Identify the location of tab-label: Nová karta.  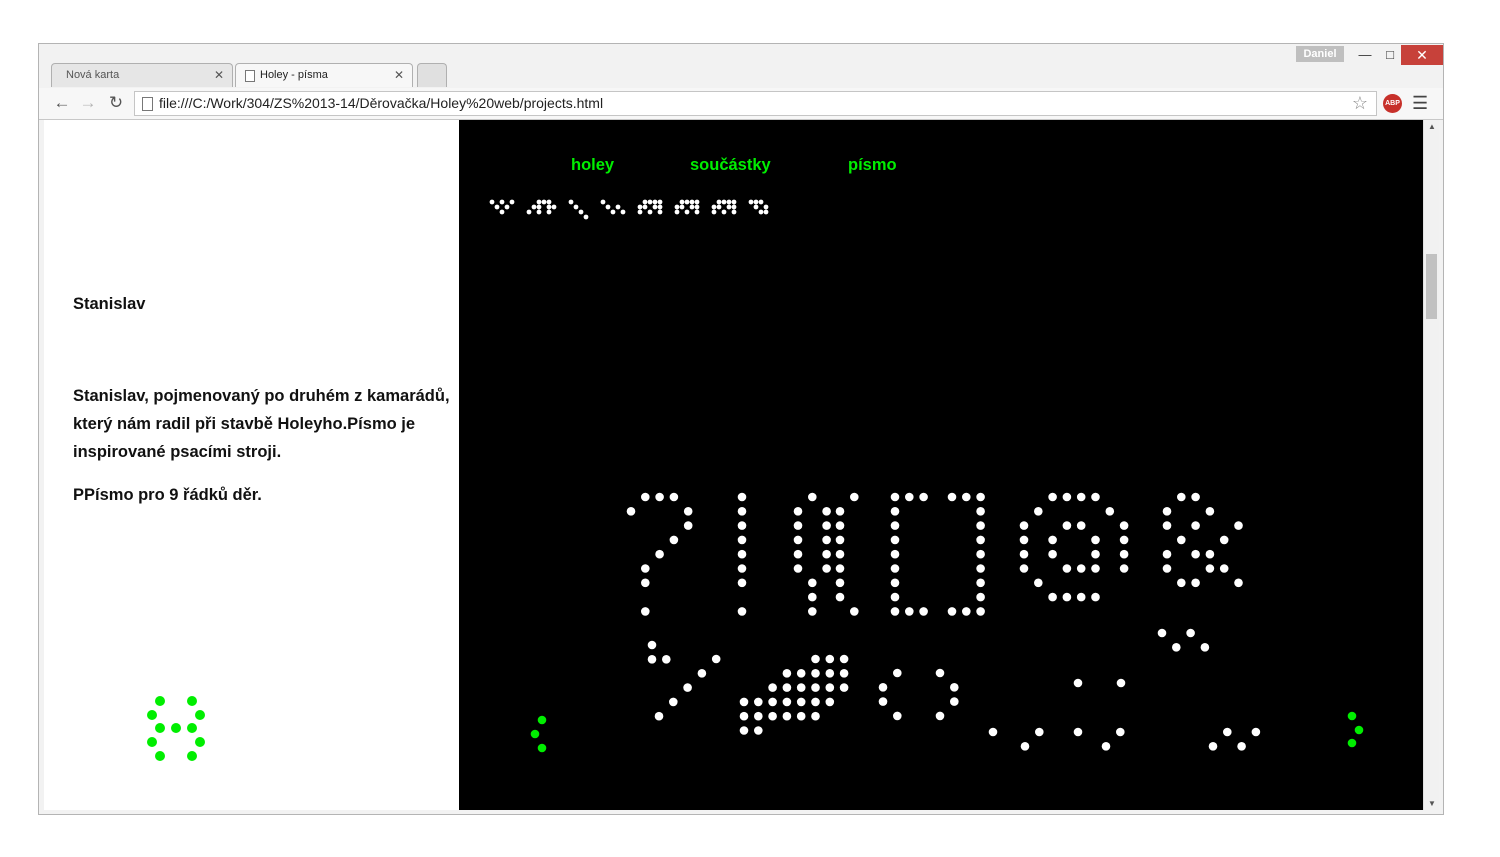
(93, 75).